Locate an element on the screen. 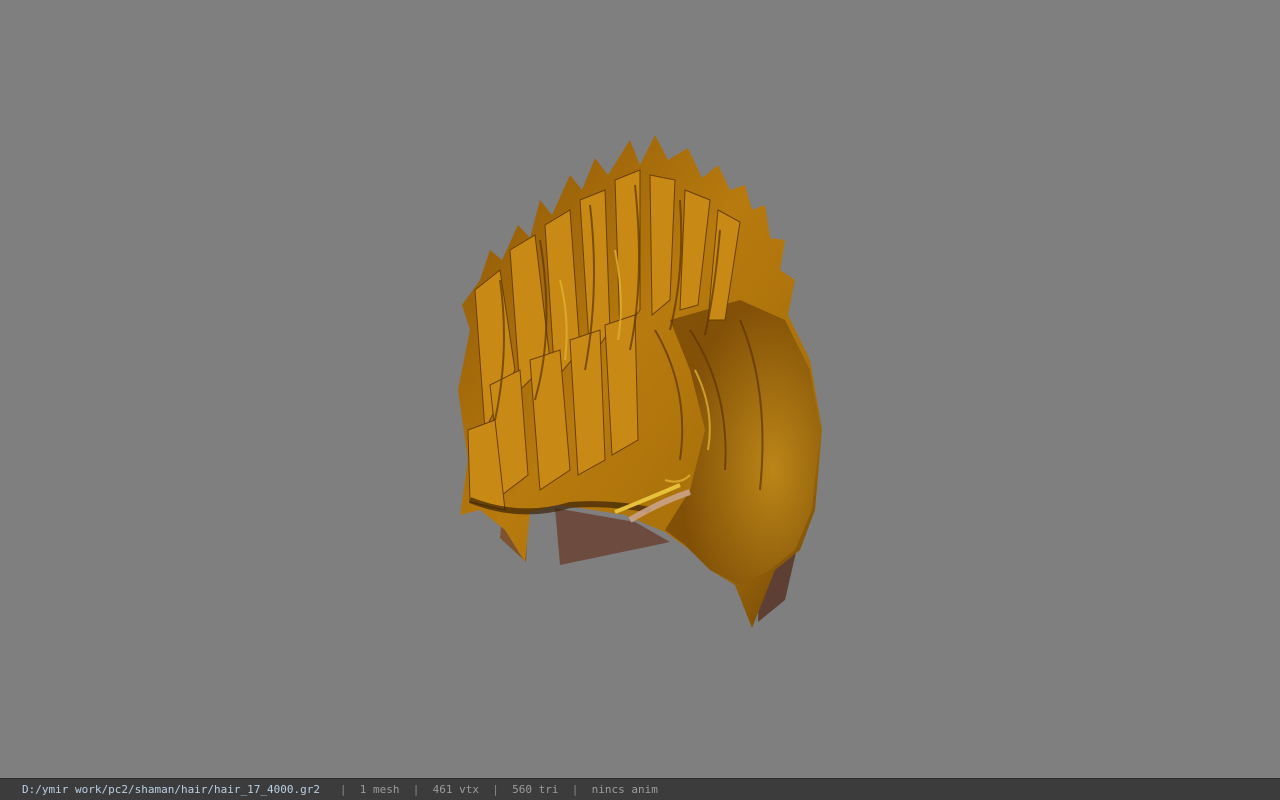  triangle-count-label: 560 tri is located at coordinates (535, 789).